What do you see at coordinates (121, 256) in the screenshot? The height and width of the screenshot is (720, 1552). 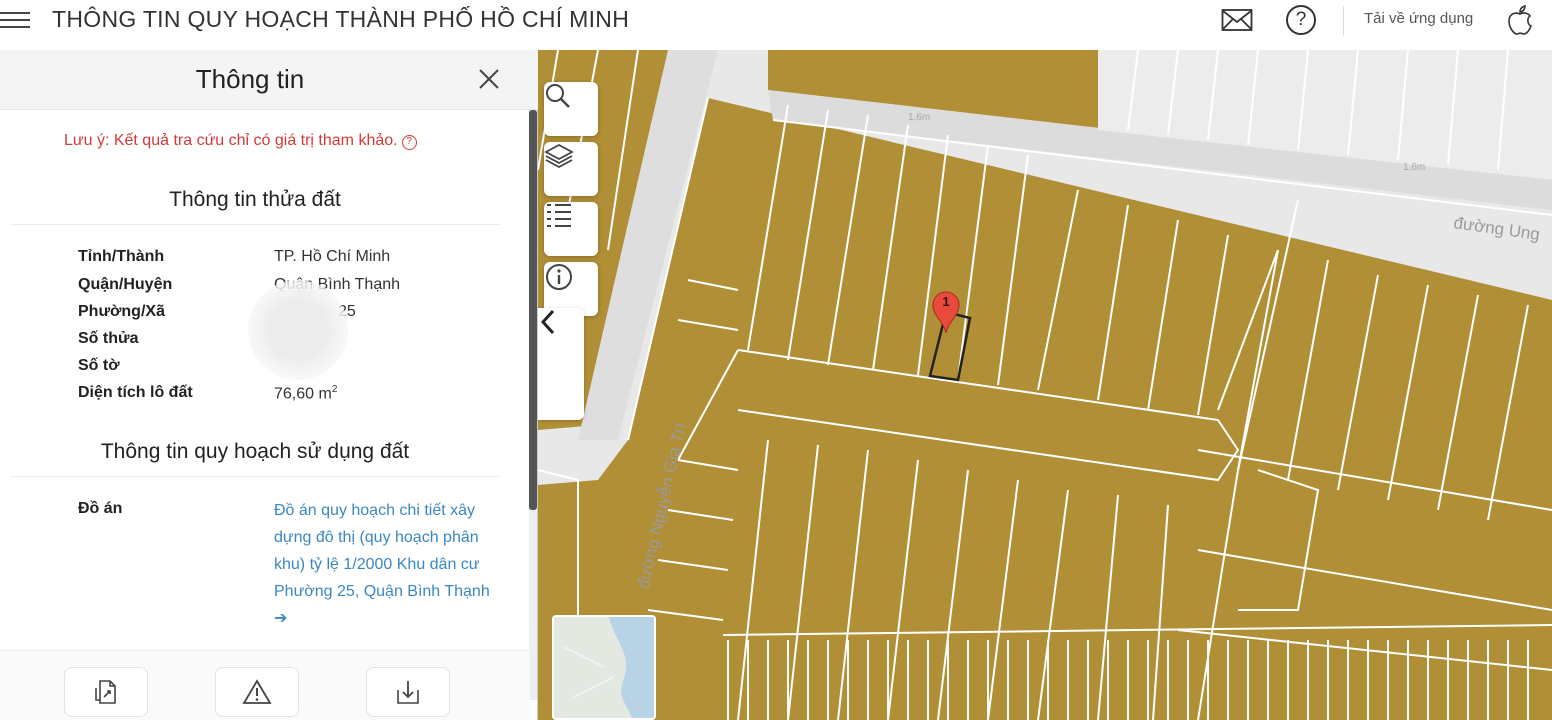 I see `label-province: Tỉnh/Thành` at bounding box center [121, 256].